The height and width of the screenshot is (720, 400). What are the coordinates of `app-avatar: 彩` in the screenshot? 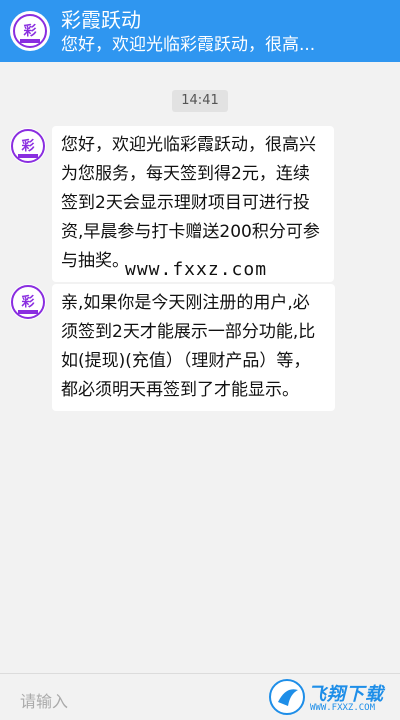 It's located at (30, 31).